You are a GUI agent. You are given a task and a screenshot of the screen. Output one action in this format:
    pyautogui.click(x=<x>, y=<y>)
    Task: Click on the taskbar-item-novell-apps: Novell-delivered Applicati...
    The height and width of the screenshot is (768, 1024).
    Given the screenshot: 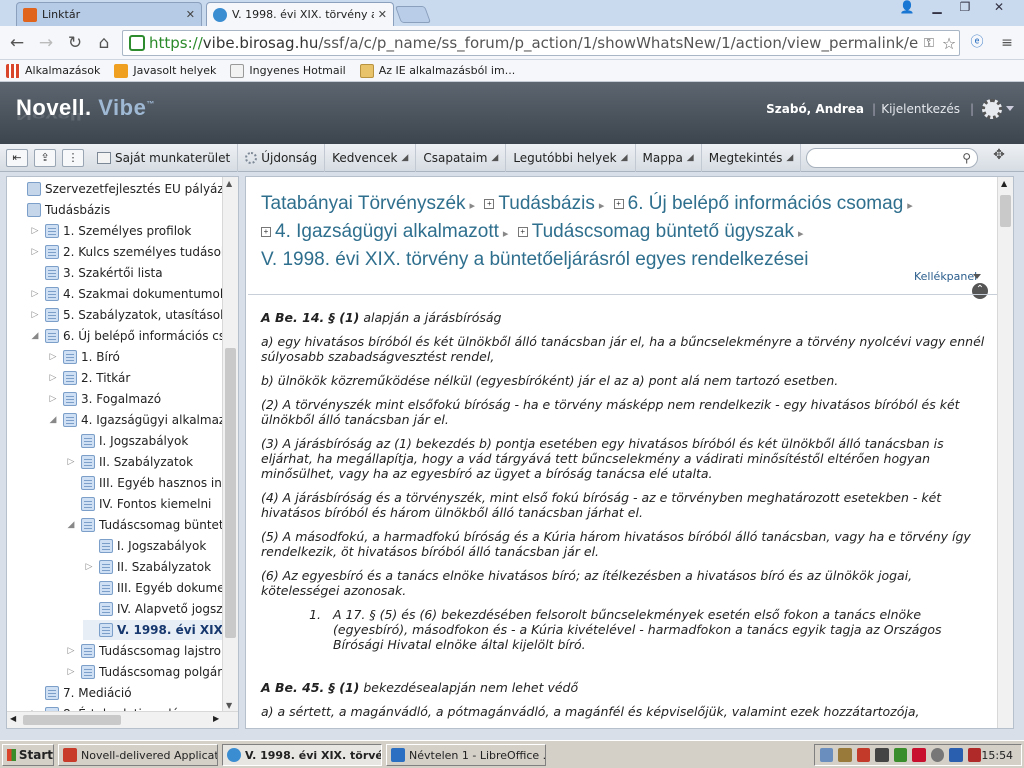 What is the action you would take?
    pyautogui.click(x=138, y=755)
    